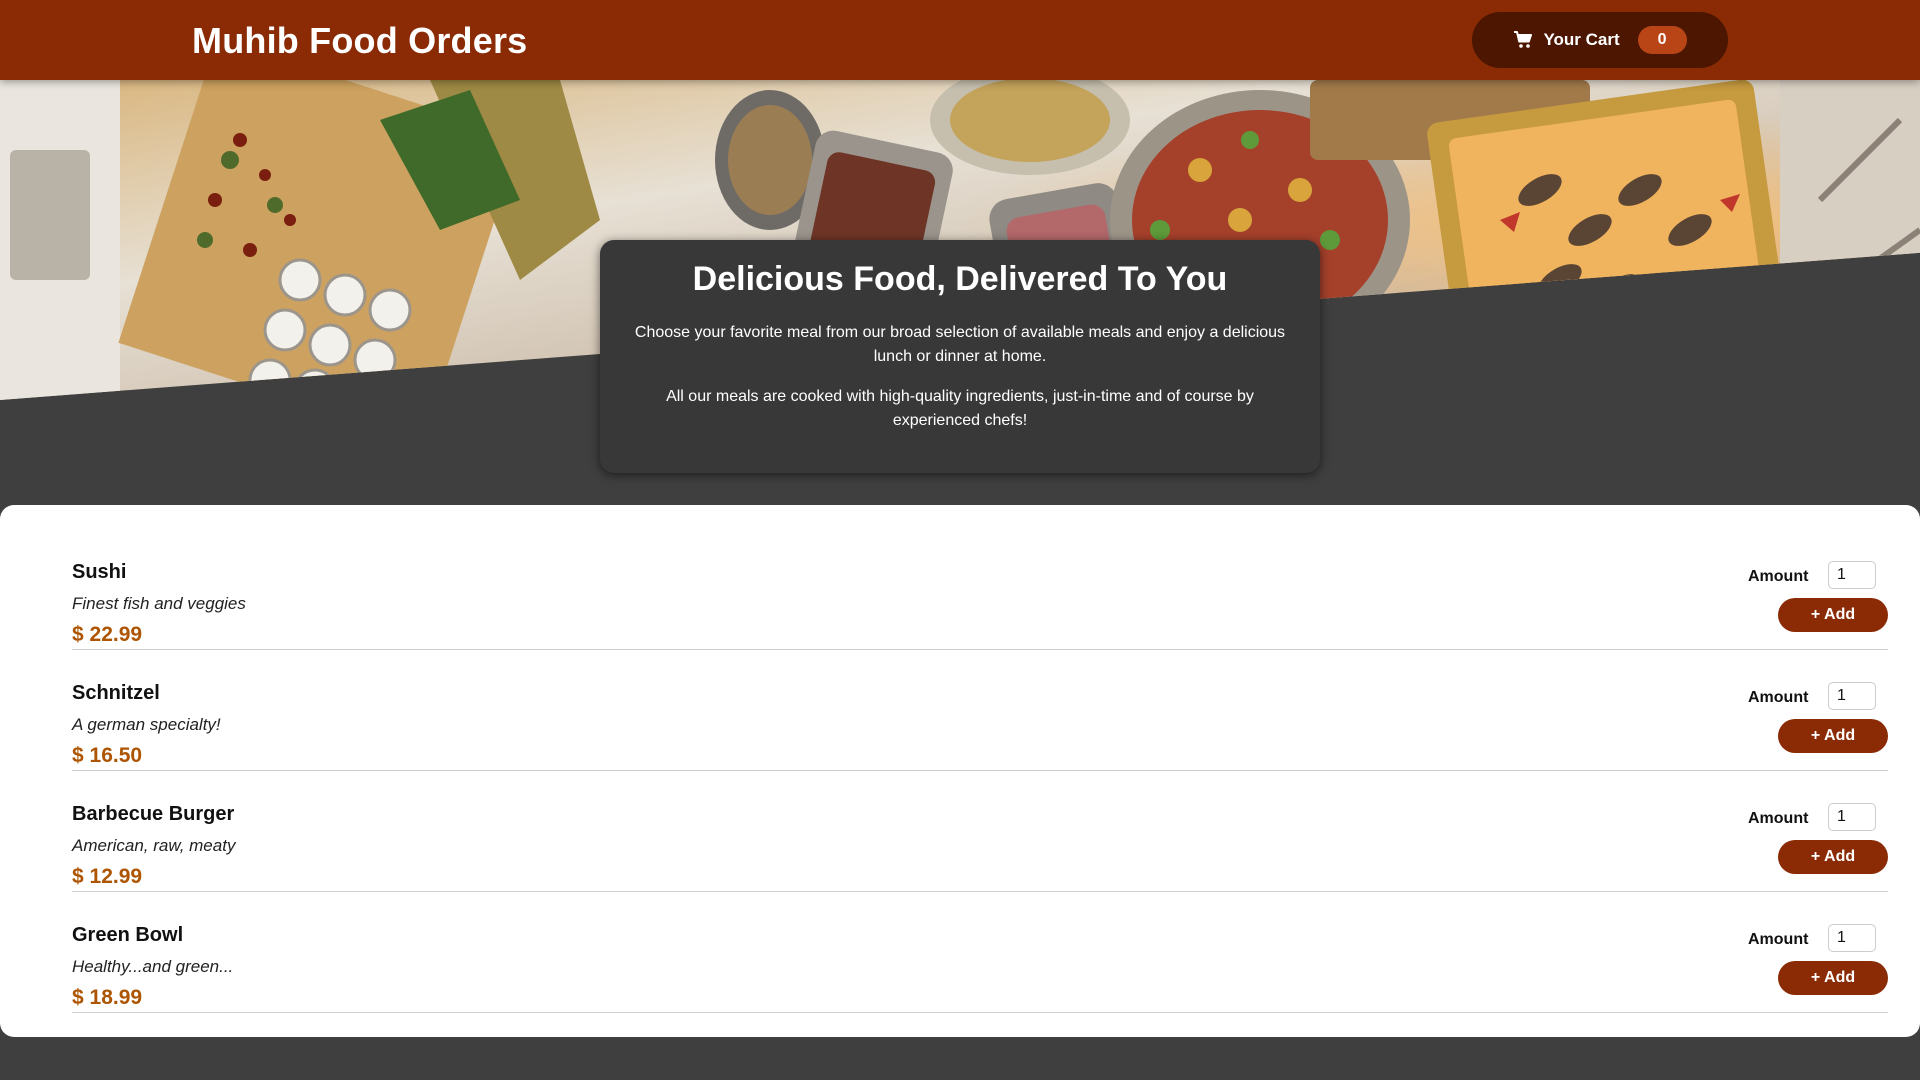 The height and width of the screenshot is (1080, 1920). Describe the element at coordinates (153, 814) in the screenshot. I see `meal-name: Barbecue Burger` at that location.